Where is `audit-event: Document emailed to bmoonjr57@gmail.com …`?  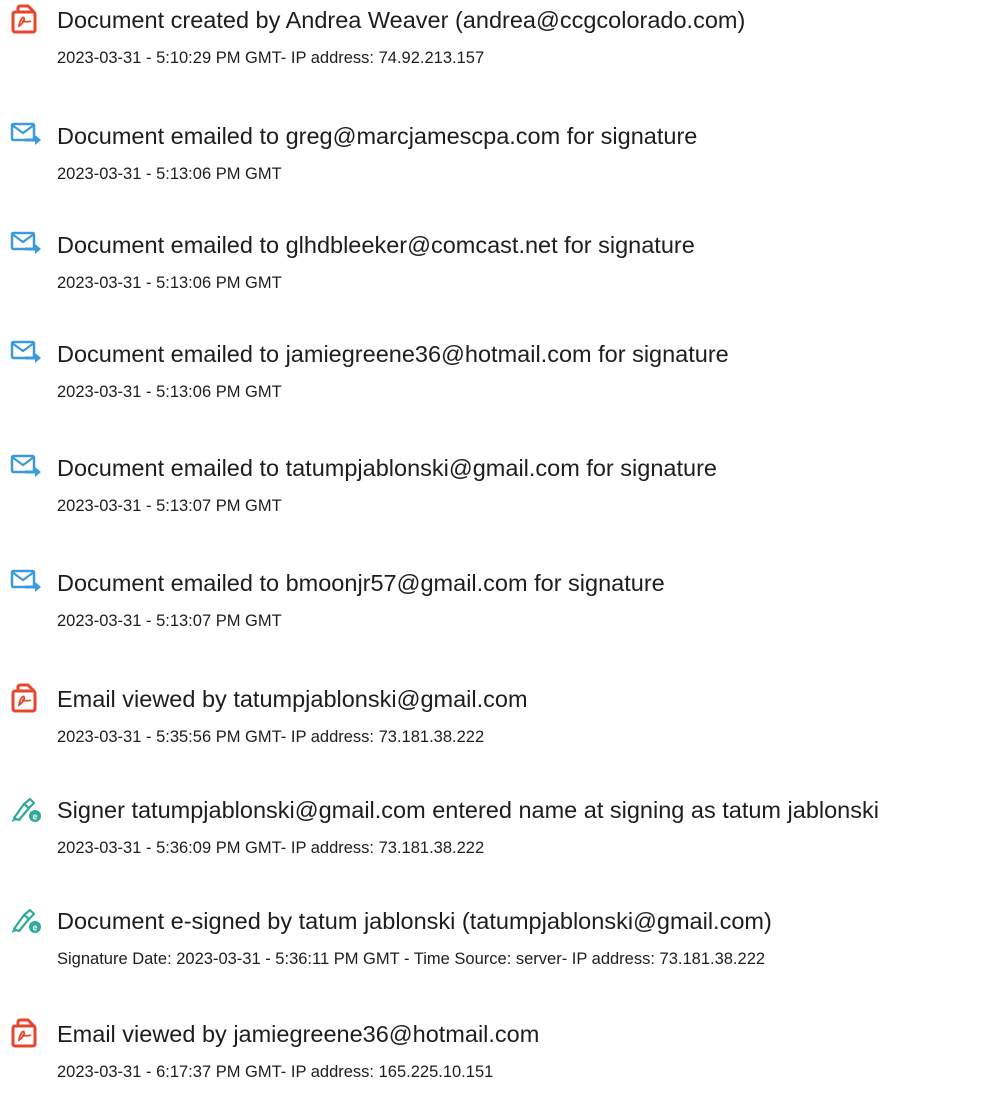
audit-event: Document emailed to bmoonjr57@gmail.com … is located at coordinates (494, 607).